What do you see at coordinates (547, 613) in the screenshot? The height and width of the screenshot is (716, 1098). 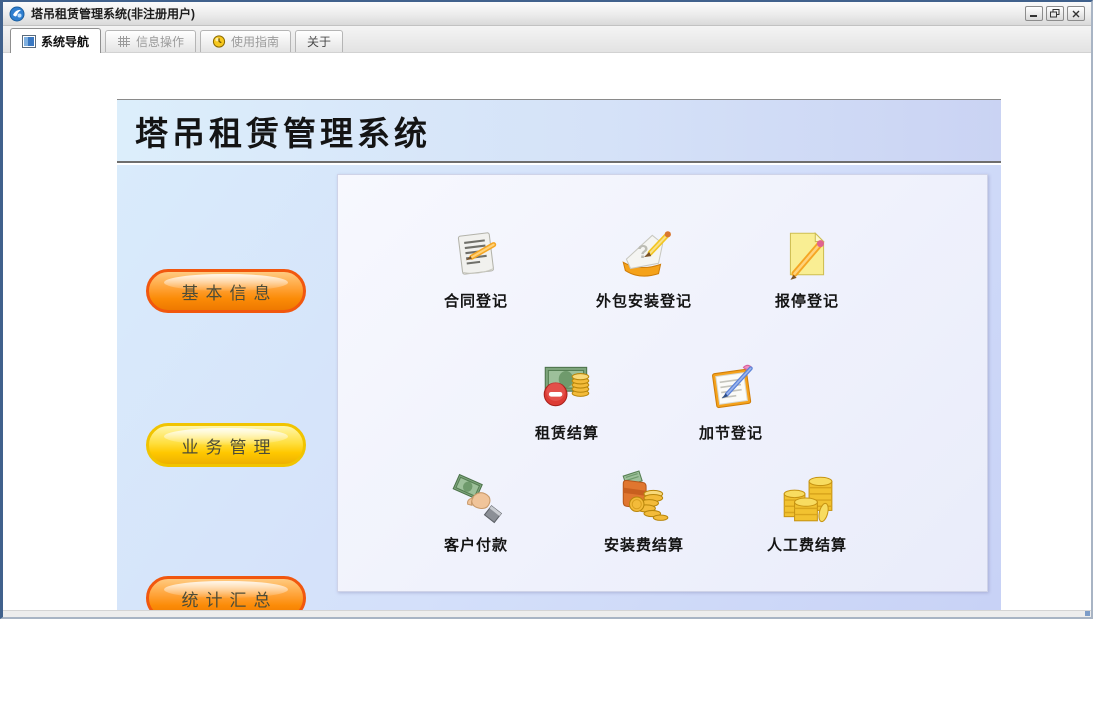 I see `status-strip` at bounding box center [547, 613].